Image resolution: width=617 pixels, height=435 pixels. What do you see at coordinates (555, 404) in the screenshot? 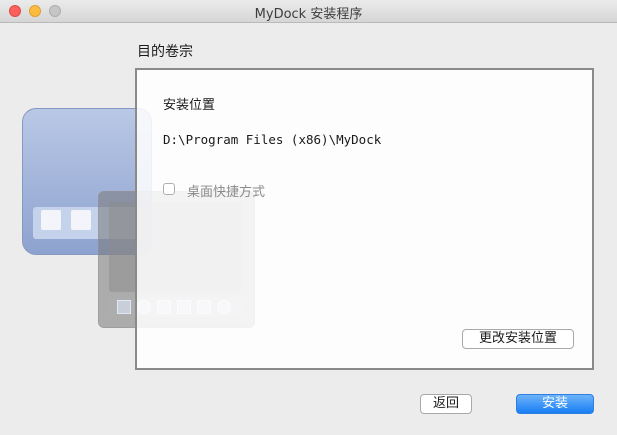
I see `install-button: 安装` at bounding box center [555, 404].